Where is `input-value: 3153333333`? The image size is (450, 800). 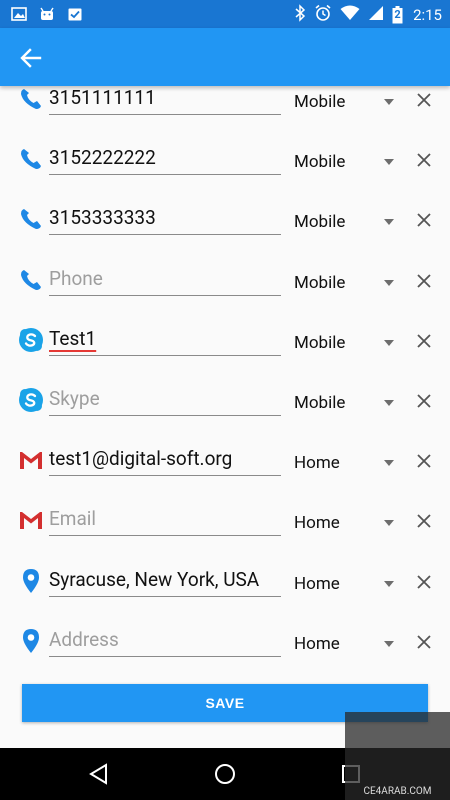
input-value: 3153333333 is located at coordinates (102, 218).